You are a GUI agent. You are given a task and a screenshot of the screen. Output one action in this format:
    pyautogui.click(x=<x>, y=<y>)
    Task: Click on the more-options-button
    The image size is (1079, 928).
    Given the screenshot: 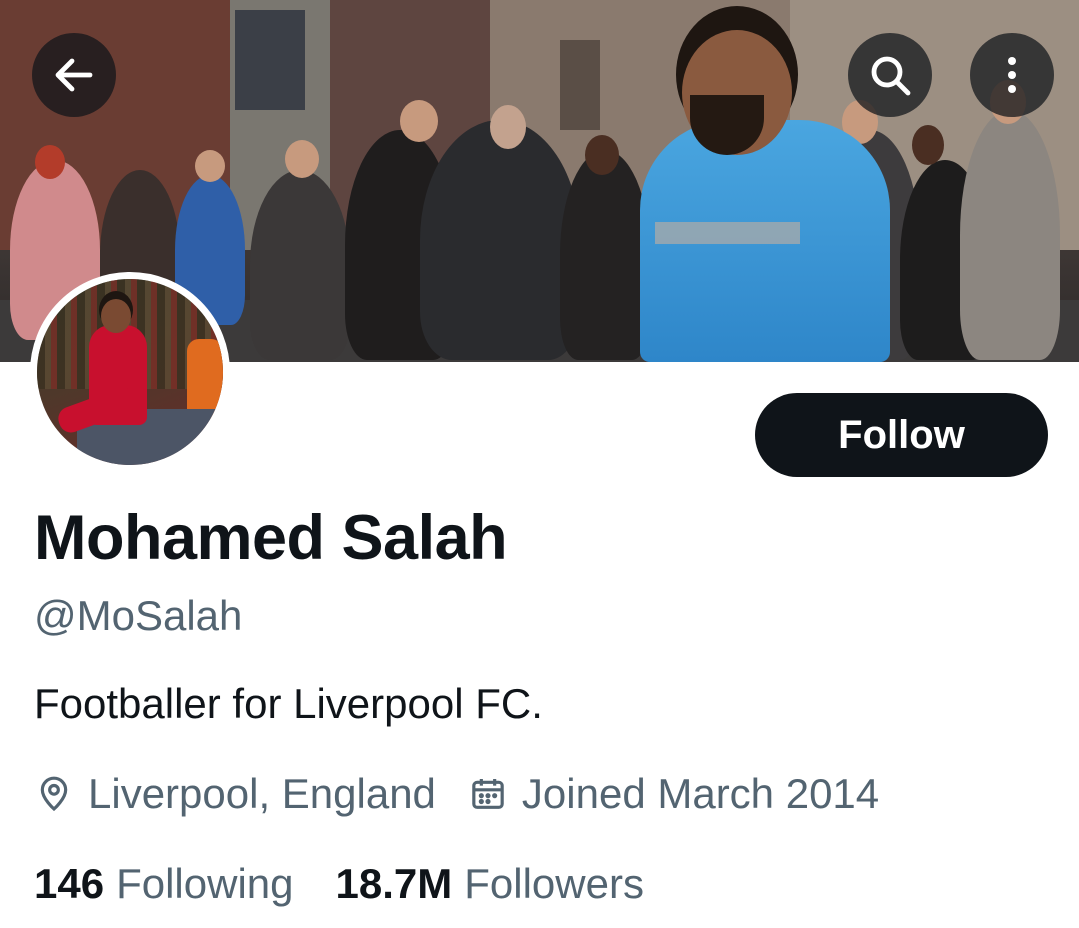 What is the action you would take?
    pyautogui.click(x=1012, y=75)
    